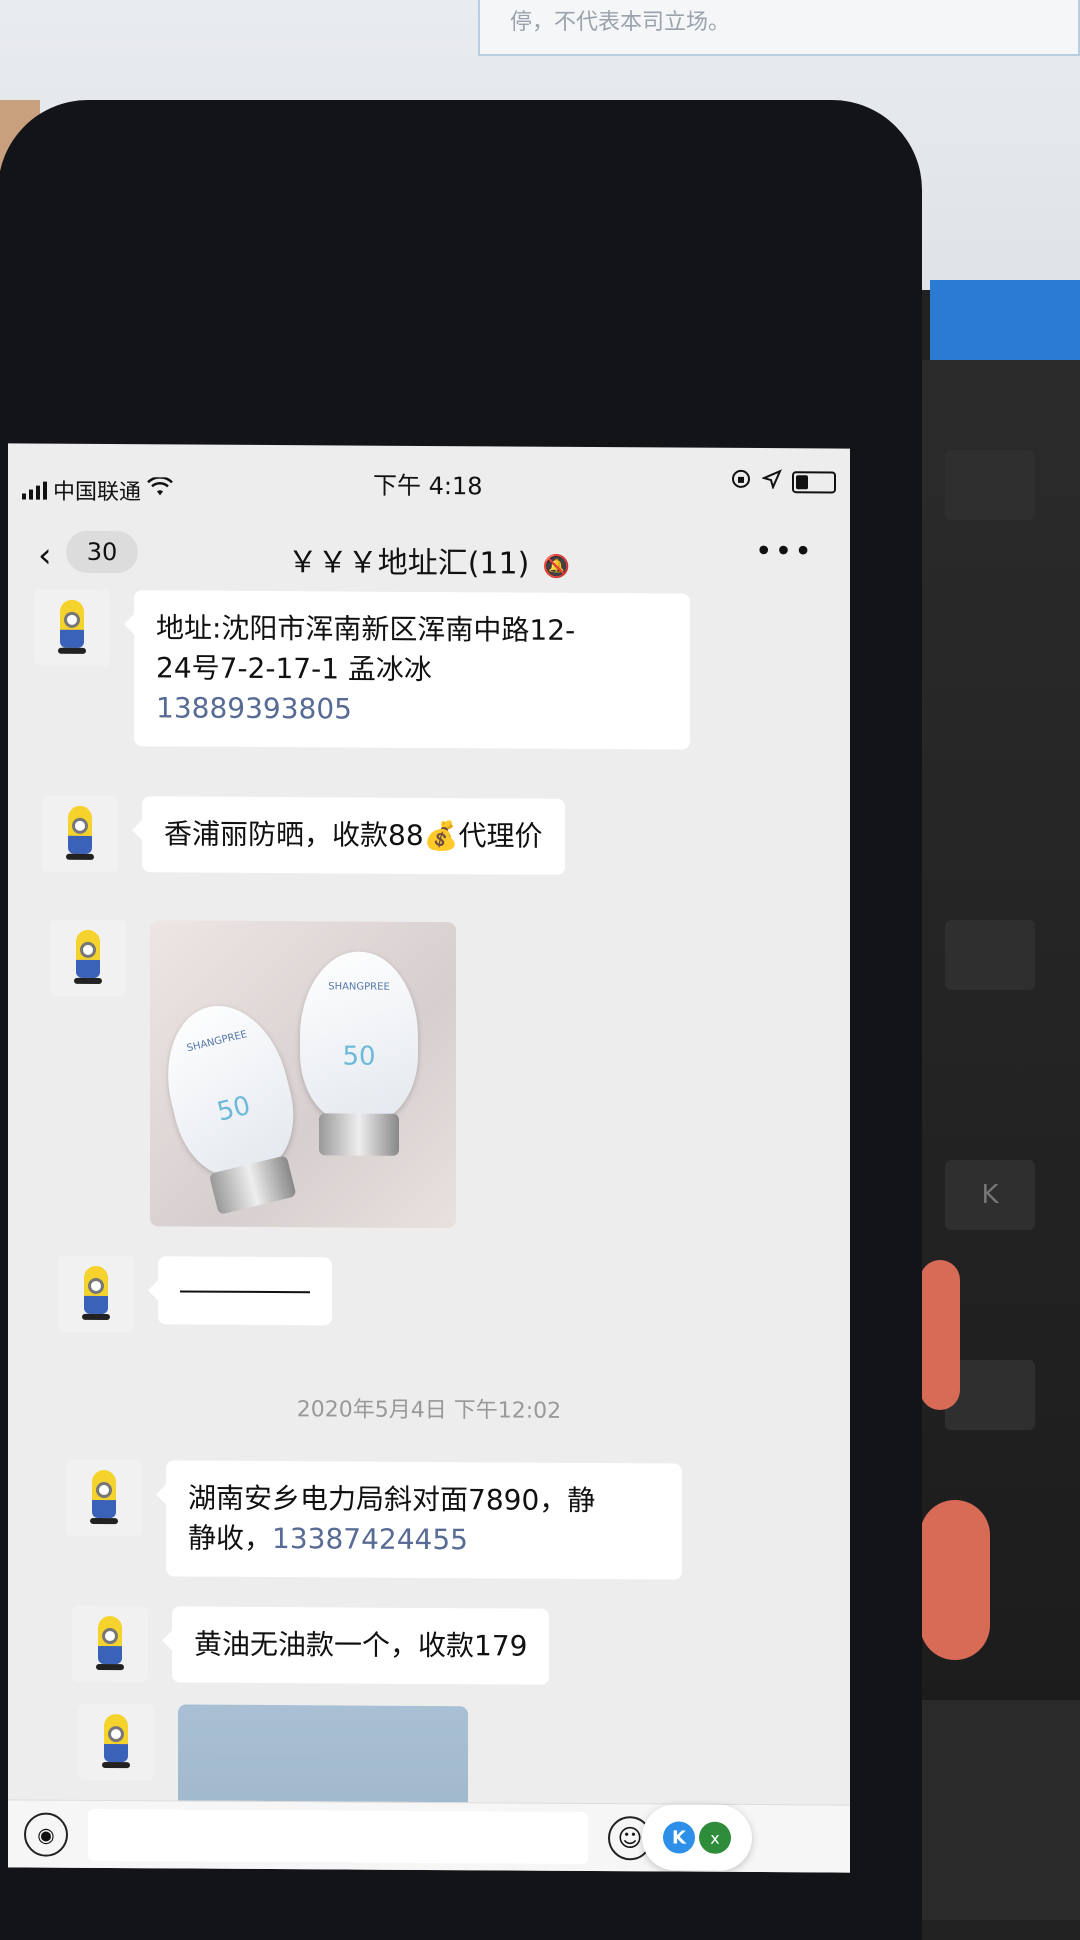 Image resolution: width=1080 pixels, height=1940 pixels. What do you see at coordinates (408, 563) in the screenshot?
I see `chat-title: ￥￥￥地址汇(11)` at bounding box center [408, 563].